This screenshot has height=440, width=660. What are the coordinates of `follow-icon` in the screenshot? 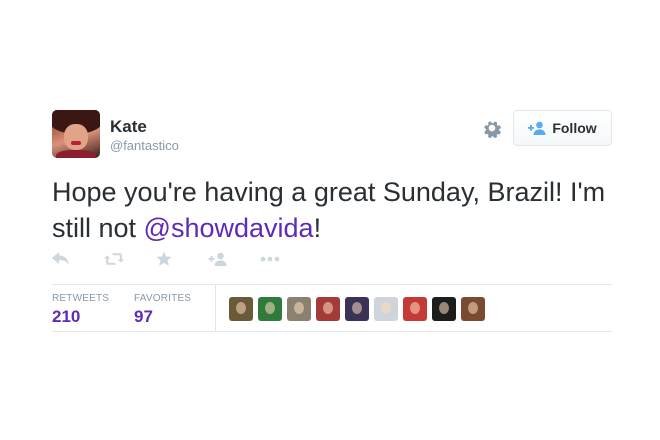 It's located at (234, 259).